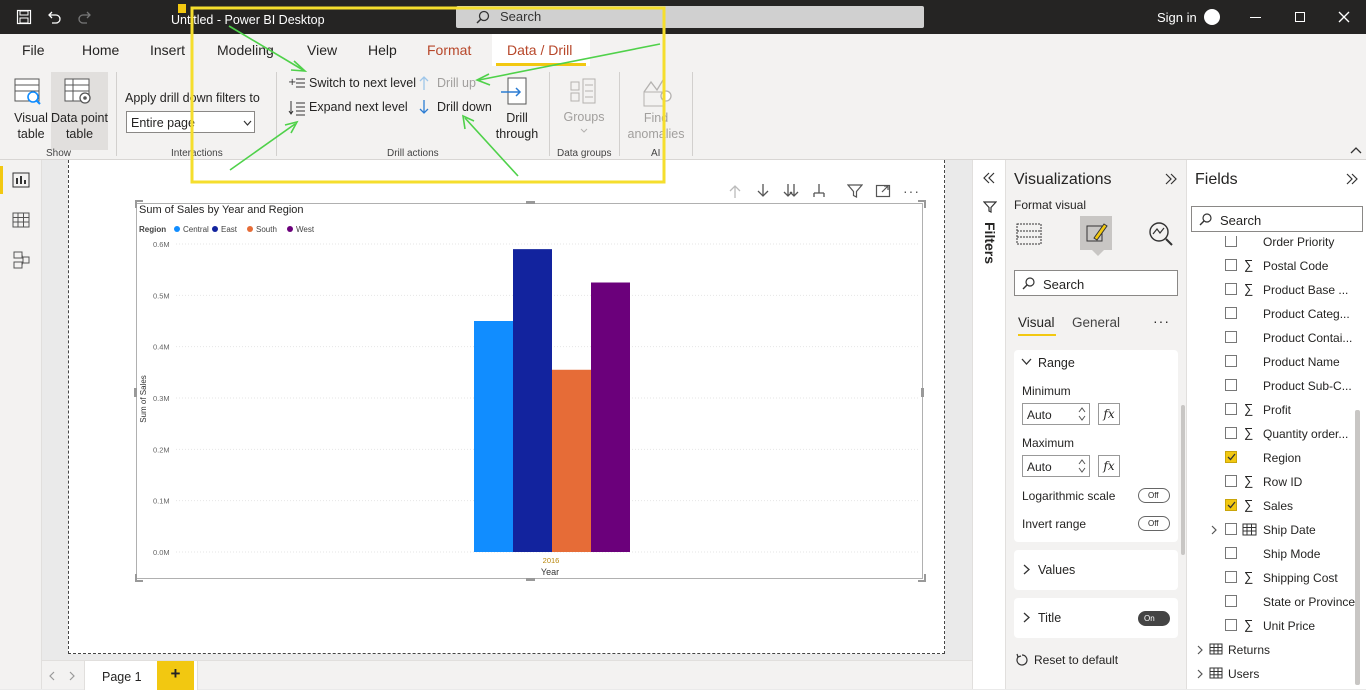 The height and width of the screenshot is (690, 1366). What do you see at coordinates (1154, 495) in the screenshot?
I see `log-scale-toggle: Off` at bounding box center [1154, 495].